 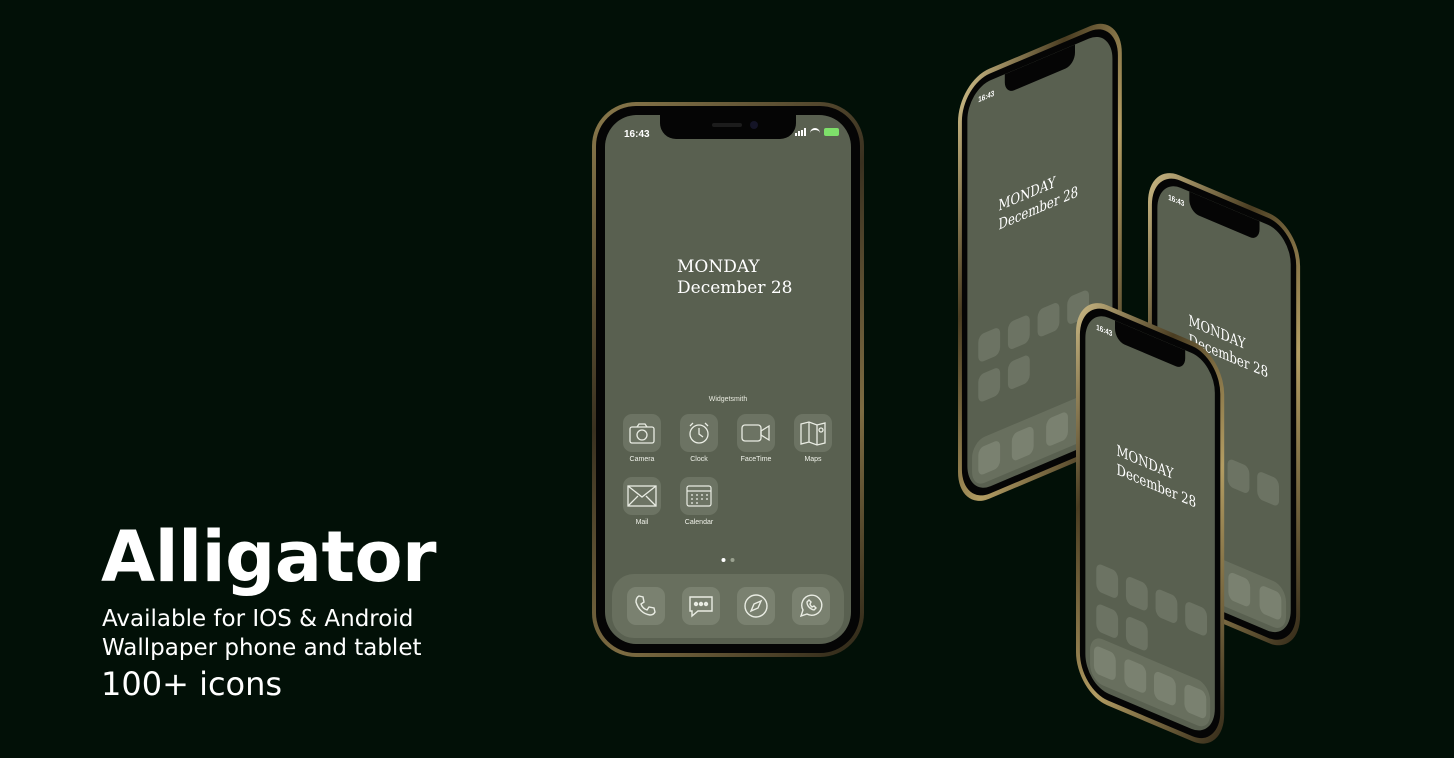 What do you see at coordinates (728, 560) in the screenshot?
I see `page-indicator` at bounding box center [728, 560].